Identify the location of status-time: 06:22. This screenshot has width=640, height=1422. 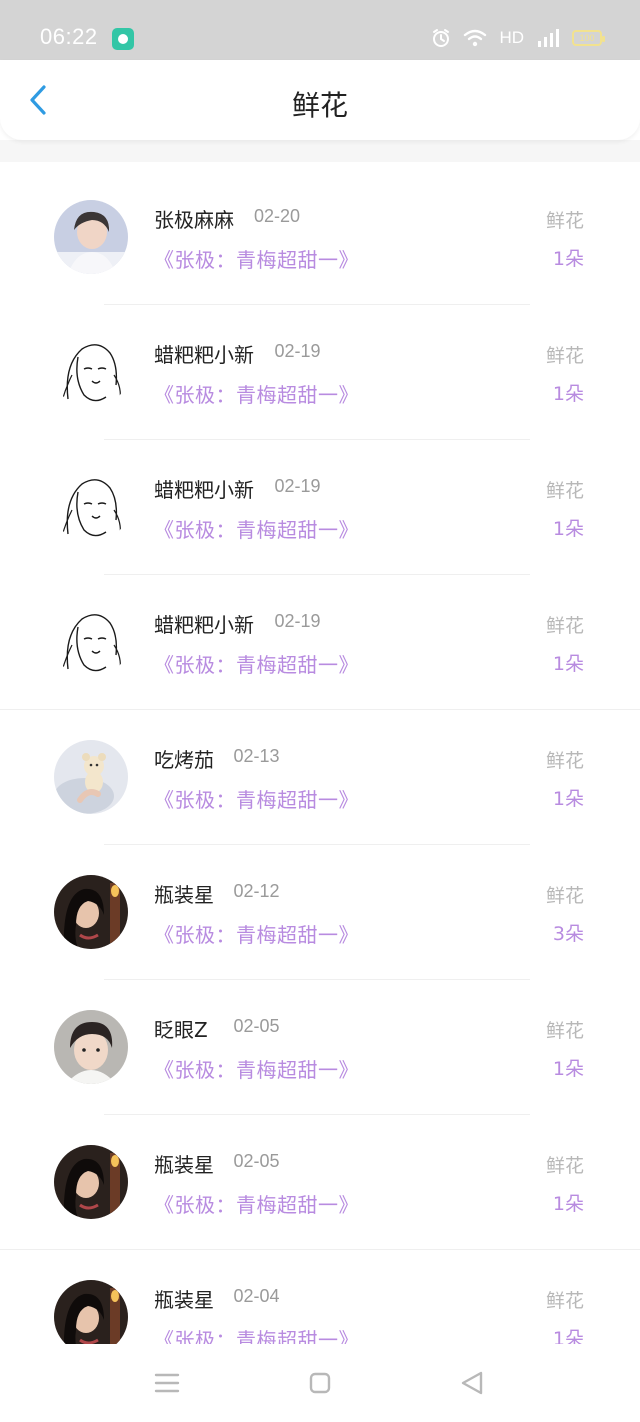
(69, 36).